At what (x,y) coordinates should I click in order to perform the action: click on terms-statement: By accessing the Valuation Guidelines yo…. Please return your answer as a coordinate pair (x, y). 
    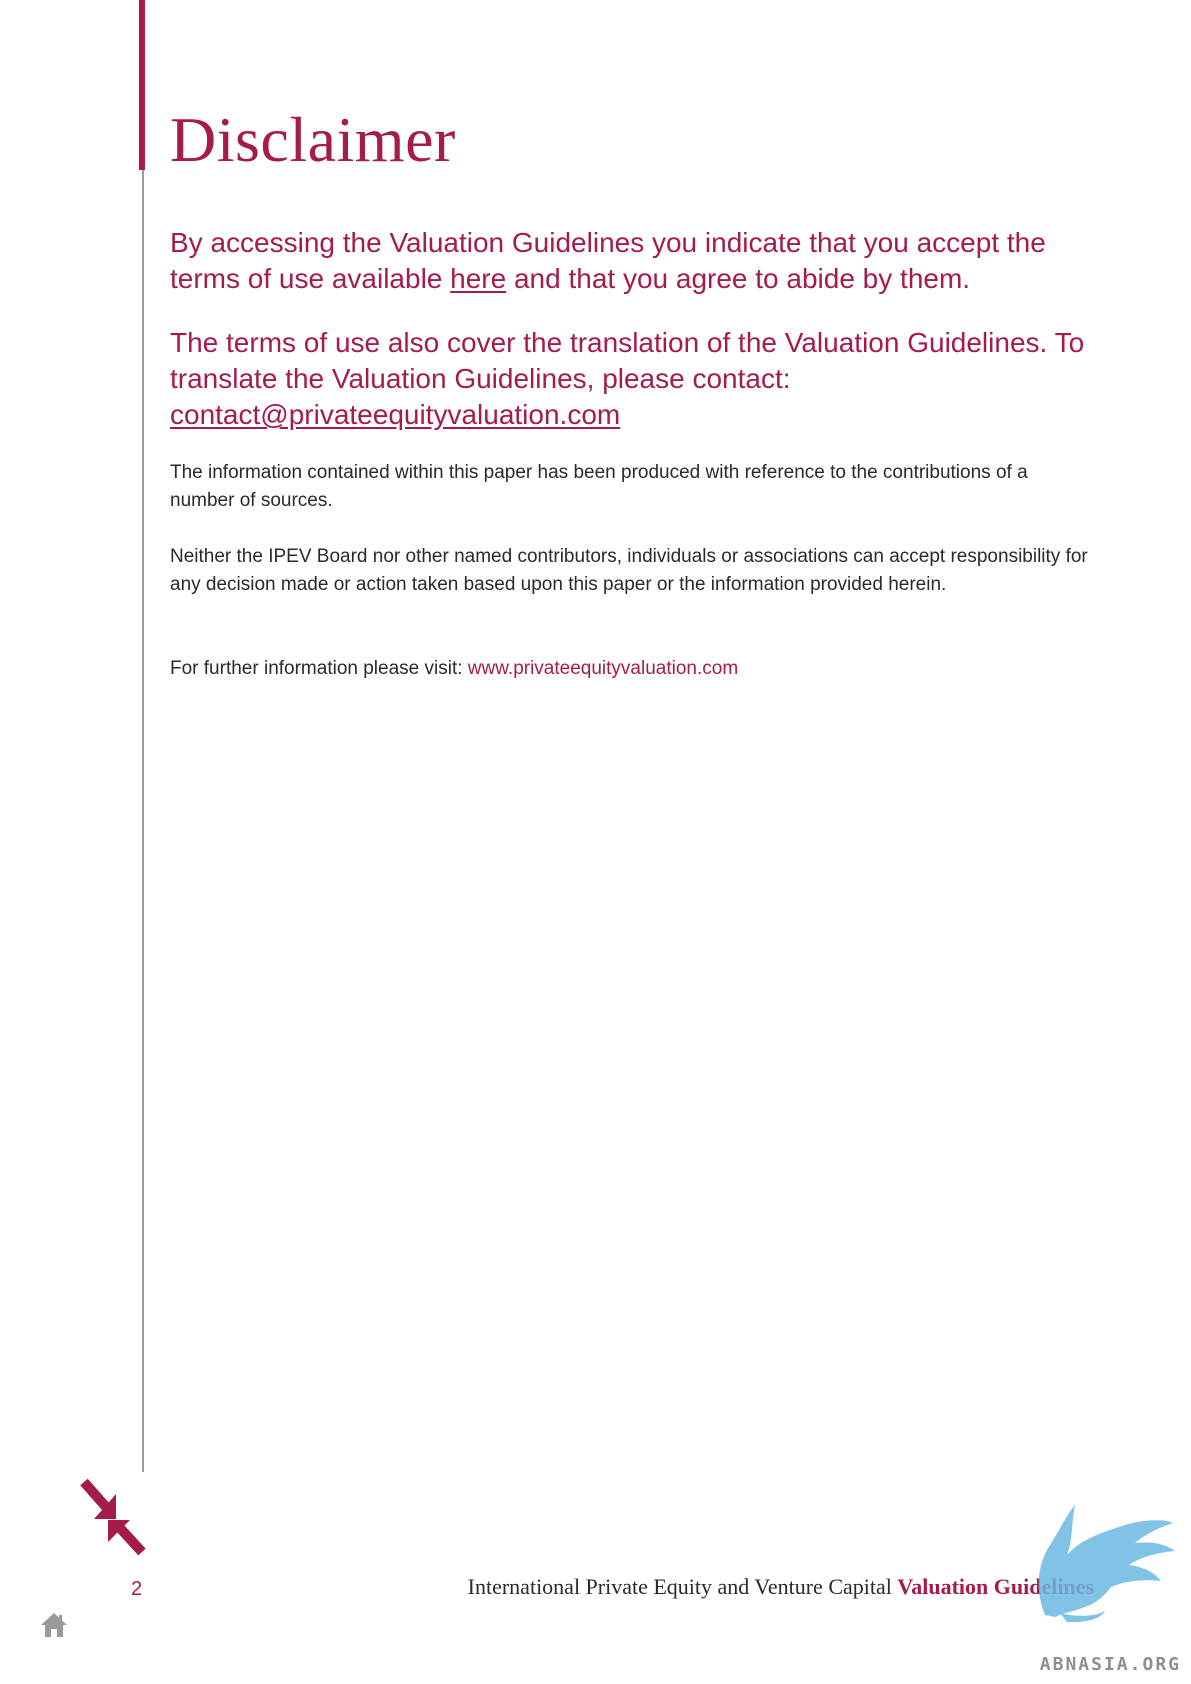
    Looking at the image, I should click on (630, 261).